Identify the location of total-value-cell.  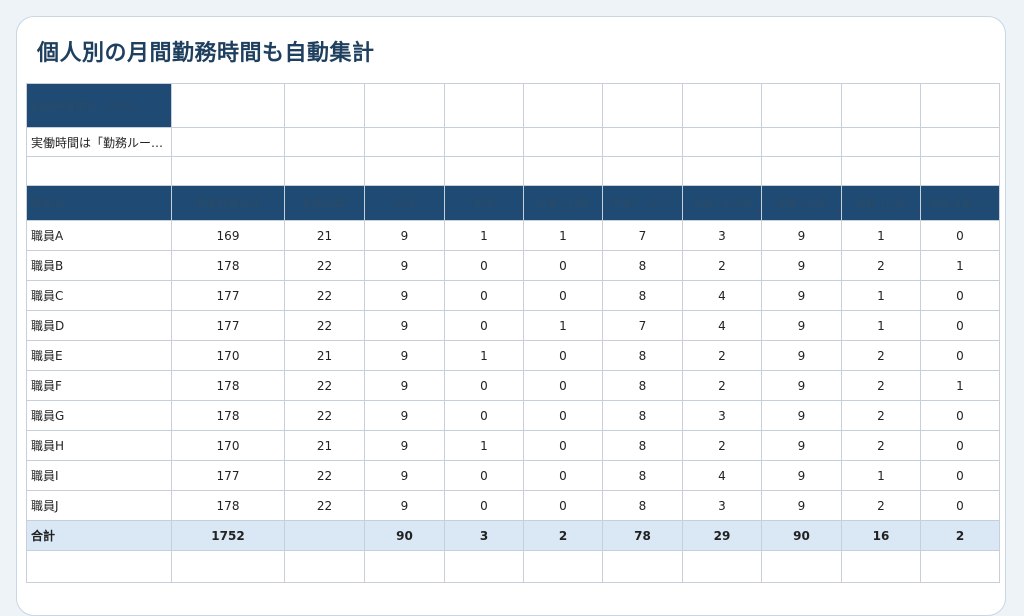
(324, 535).